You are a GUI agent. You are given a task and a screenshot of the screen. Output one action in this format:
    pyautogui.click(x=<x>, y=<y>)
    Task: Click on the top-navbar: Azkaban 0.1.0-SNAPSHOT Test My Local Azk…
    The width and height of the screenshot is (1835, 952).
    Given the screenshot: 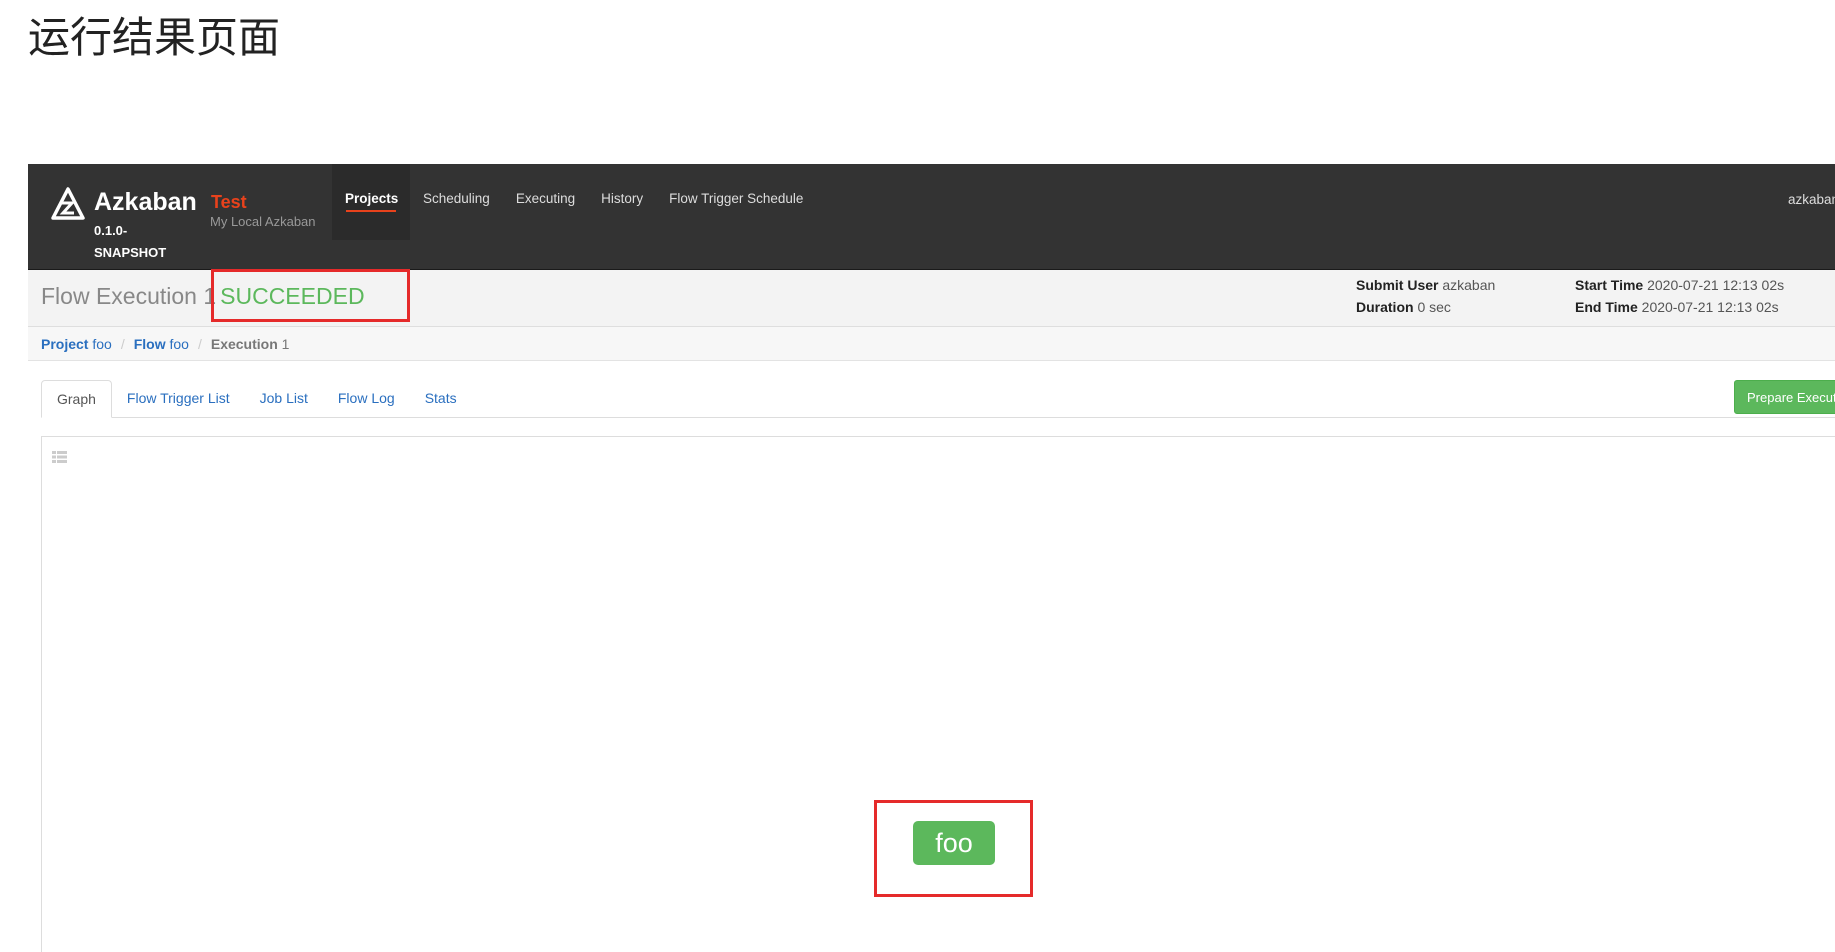 What is the action you would take?
    pyautogui.click(x=931, y=217)
    